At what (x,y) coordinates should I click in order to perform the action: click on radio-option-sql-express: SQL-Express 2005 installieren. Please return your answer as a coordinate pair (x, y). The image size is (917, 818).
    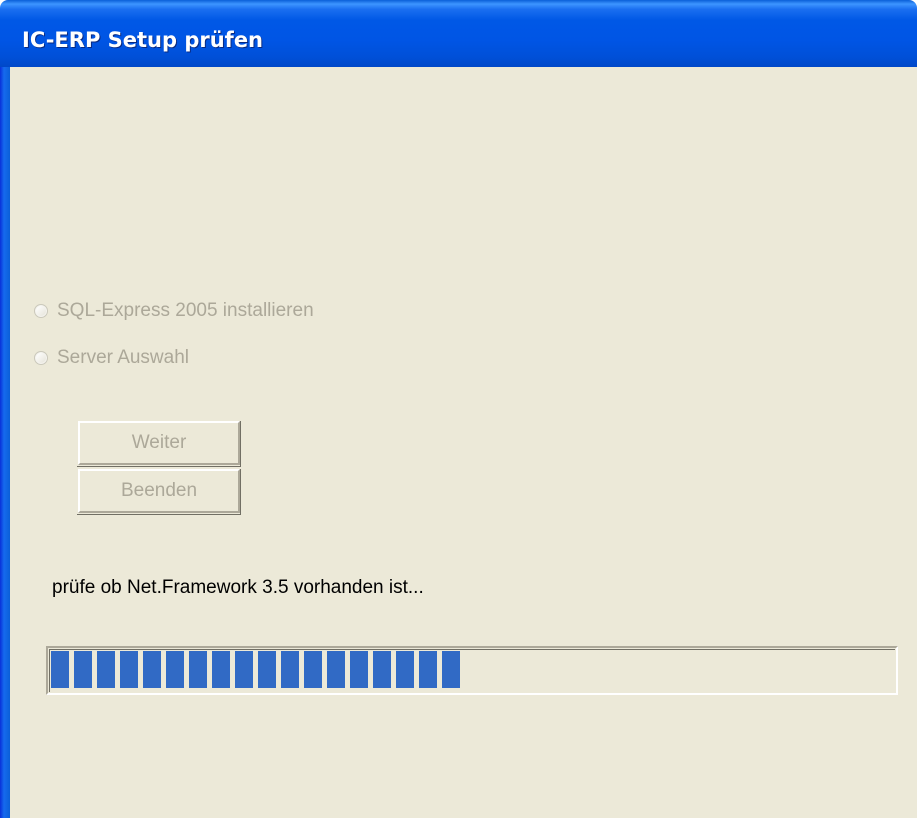
    Looking at the image, I should click on (174, 311).